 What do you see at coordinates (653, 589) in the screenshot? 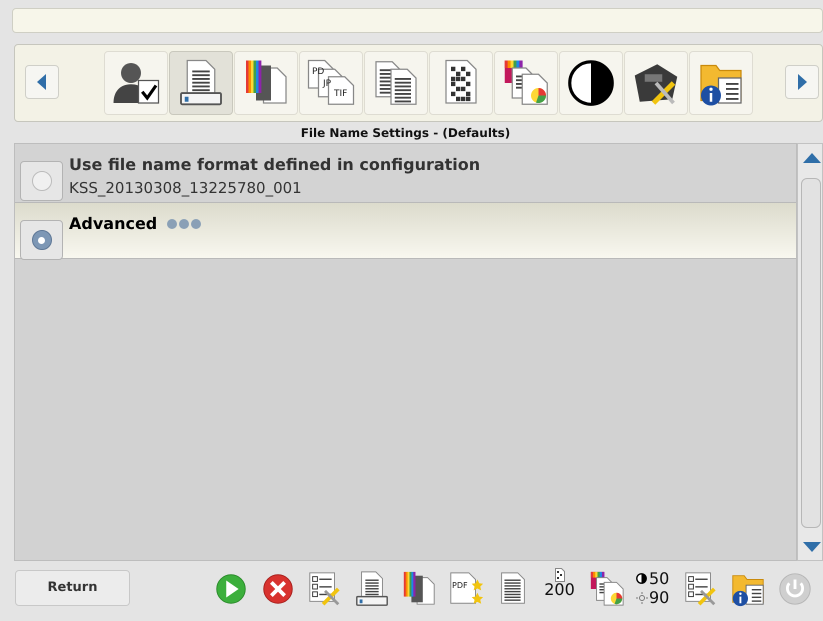
I see `footer-tool-button: 50 90` at bounding box center [653, 589].